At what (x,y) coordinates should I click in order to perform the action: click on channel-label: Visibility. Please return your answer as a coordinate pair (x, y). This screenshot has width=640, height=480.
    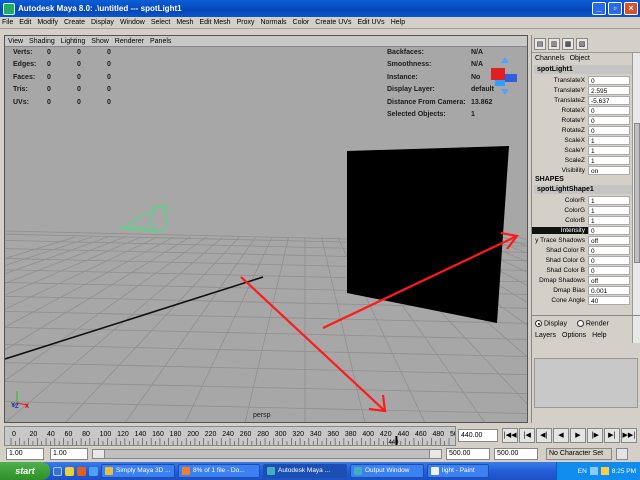
    Looking at the image, I should click on (560, 170).